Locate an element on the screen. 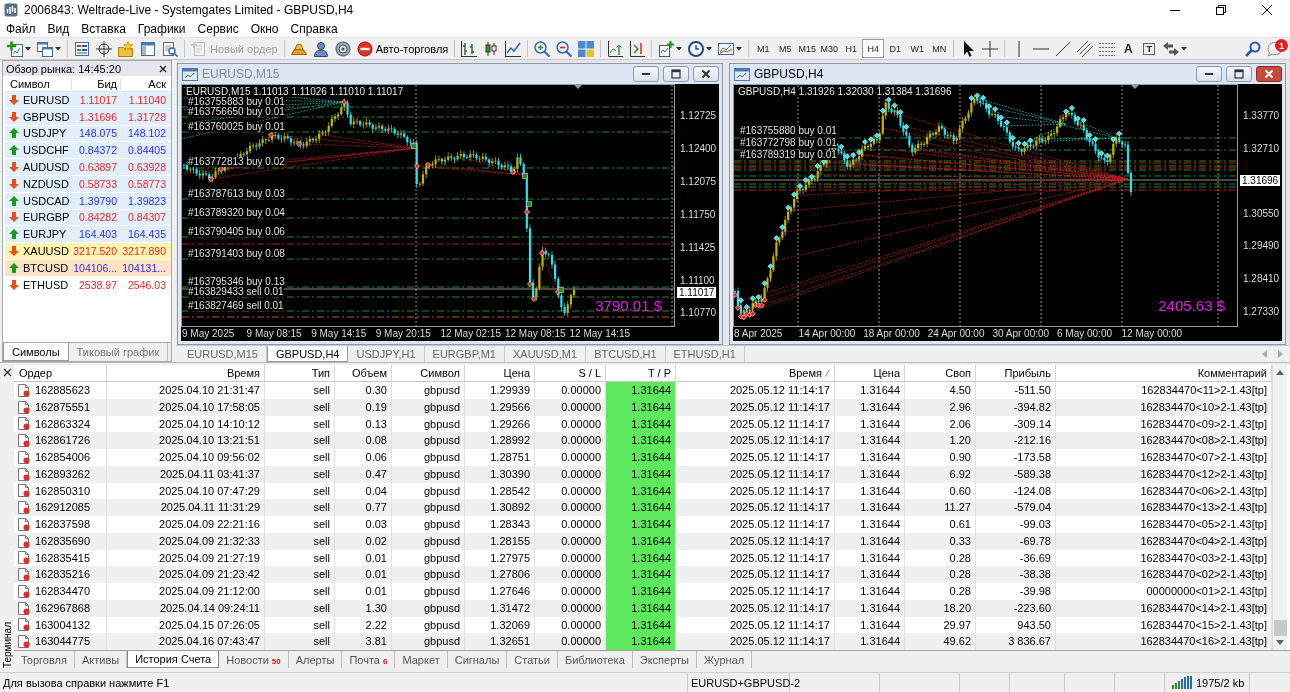  menu-item: Окно is located at coordinates (264, 28).